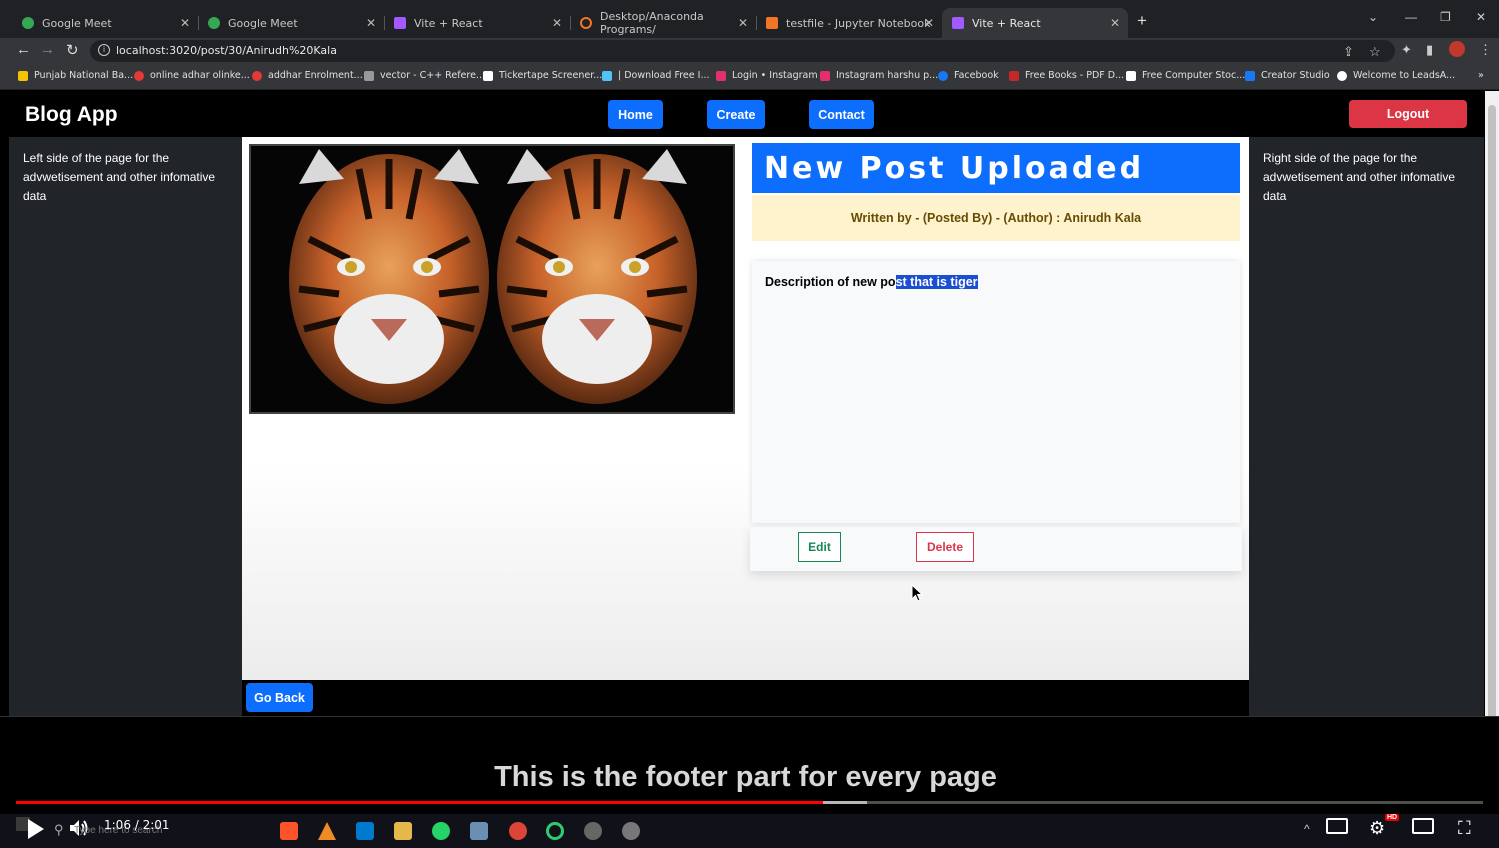  What do you see at coordinates (767, 75) in the screenshot?
I see `bookmark-item: Login • Instagram` at bounding box center [767, 75].